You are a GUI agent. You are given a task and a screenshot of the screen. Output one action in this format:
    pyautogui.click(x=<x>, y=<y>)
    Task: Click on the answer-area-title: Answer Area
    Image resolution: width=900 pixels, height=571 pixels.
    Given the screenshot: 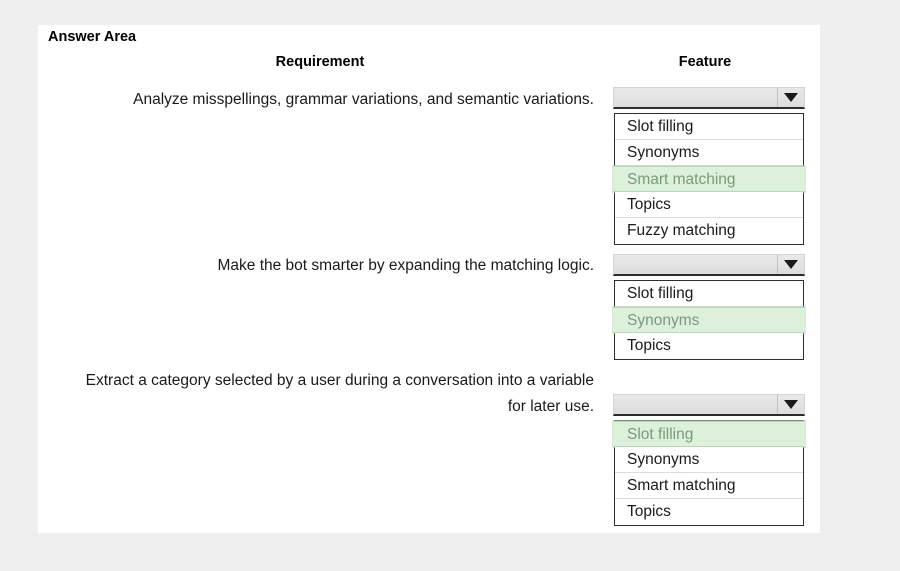 What is the action you would take?
    pyautogui.click(x=92, y=37)
    